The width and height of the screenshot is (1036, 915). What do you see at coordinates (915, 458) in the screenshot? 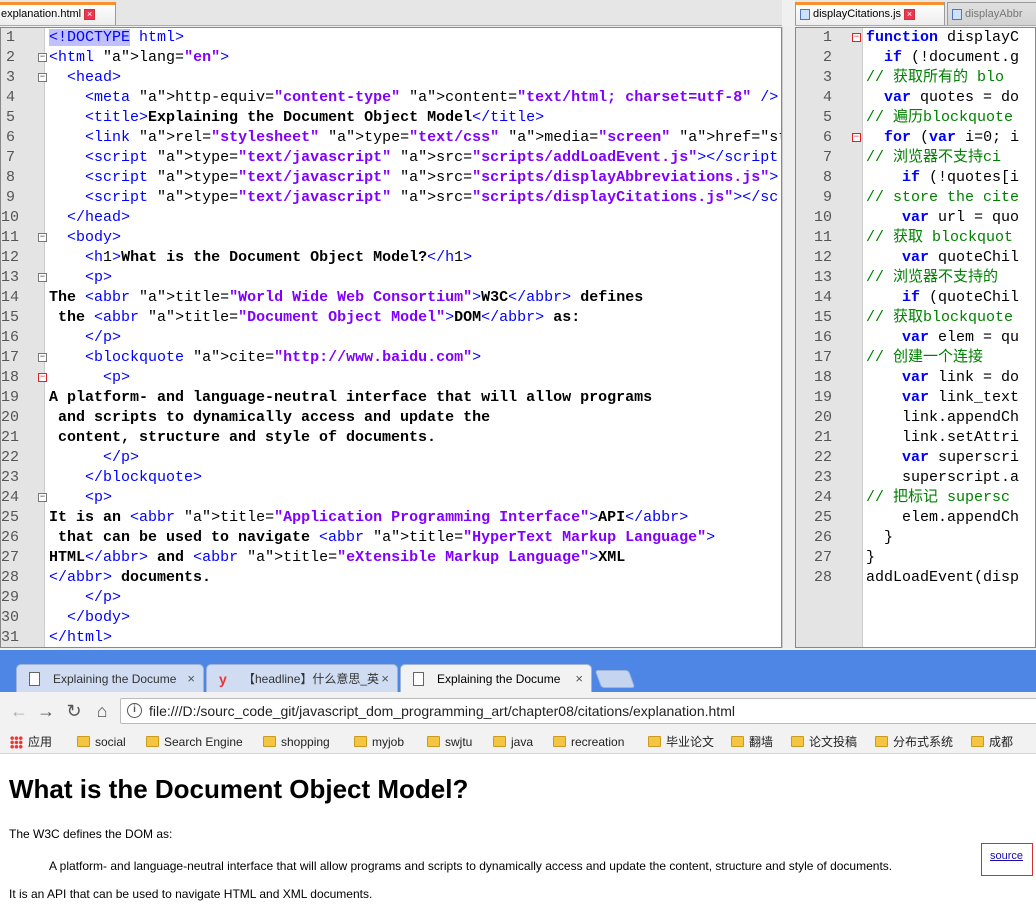
I see `code-line: 22 var superscri` at bounding box center [915, 458].